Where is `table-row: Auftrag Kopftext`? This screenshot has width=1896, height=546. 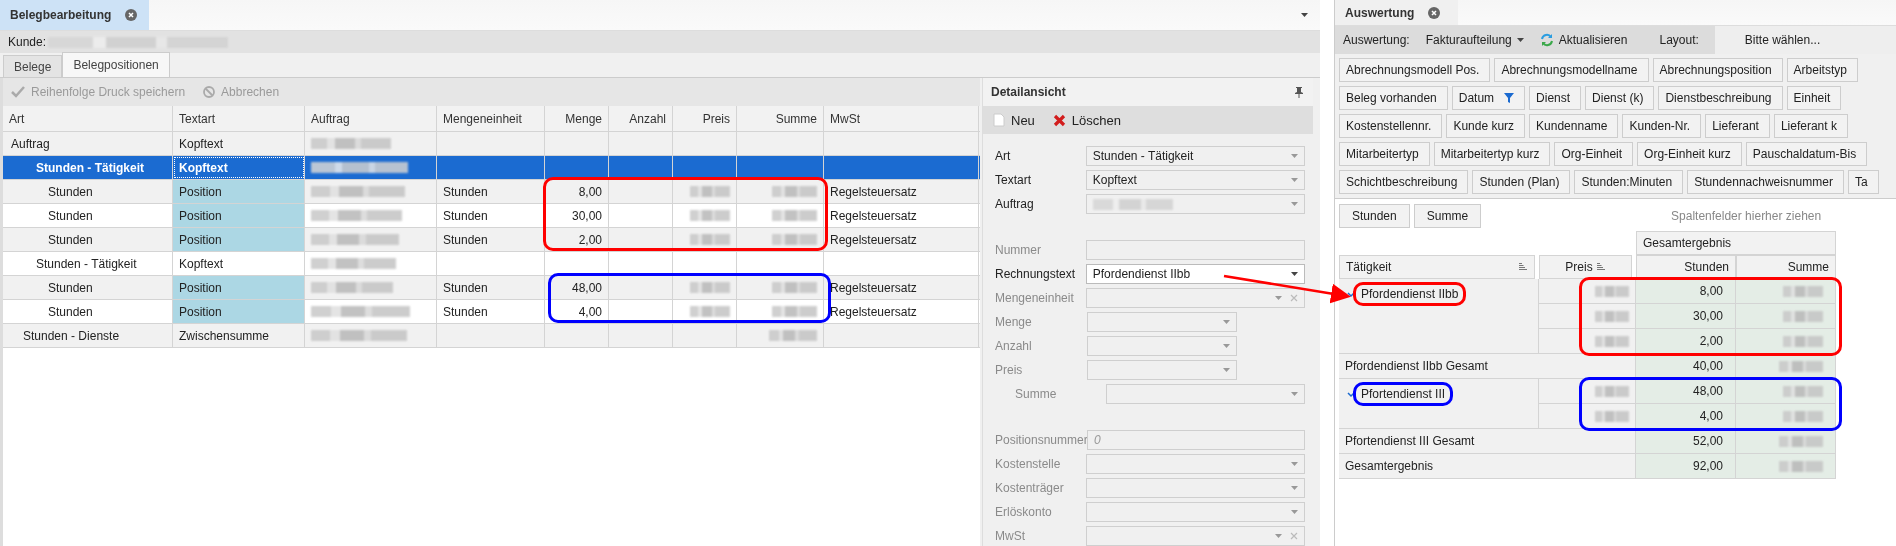 table-row: Auftrag Kopftext is located at coordinates (491, 144).